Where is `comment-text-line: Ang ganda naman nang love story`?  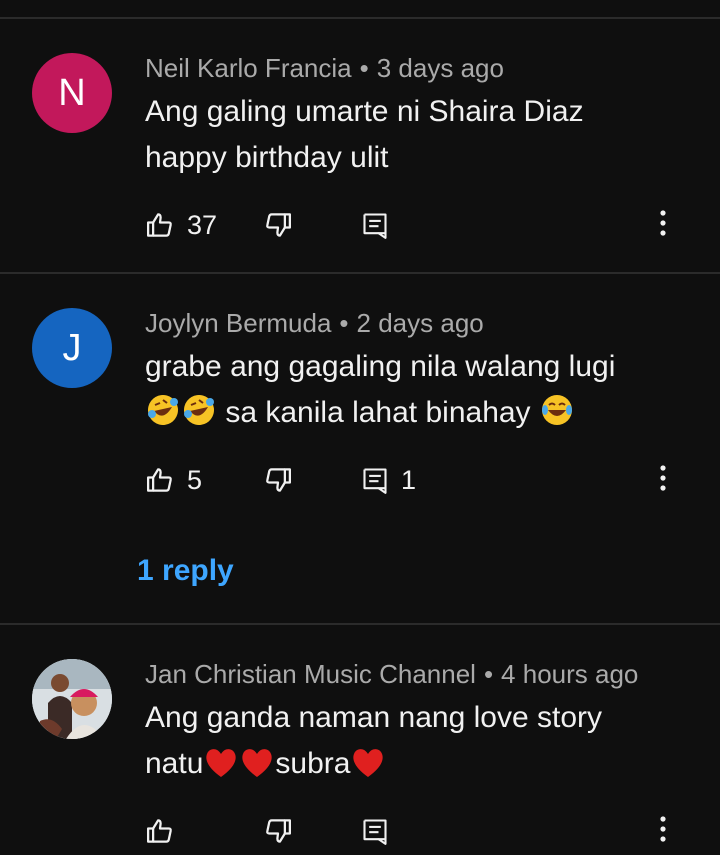 comment-text-line: Ang ganda naman nang love story is located at coordinates (373, 717).